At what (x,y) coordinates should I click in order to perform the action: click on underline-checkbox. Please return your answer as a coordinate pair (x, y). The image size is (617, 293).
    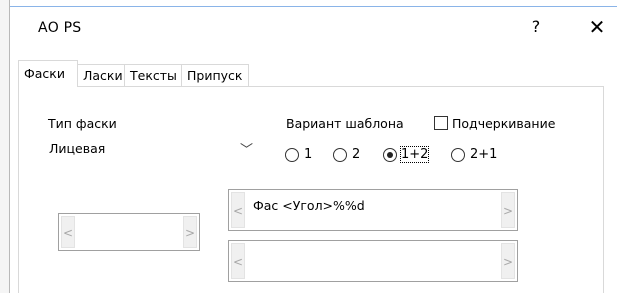
    Looking at the image, I should click on (441, 123).